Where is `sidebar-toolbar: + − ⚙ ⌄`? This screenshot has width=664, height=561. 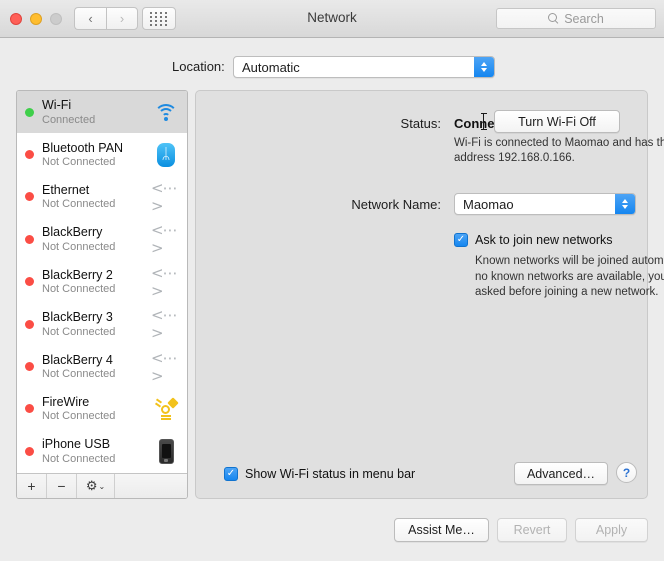 sidebar-toolbar: + − ⚙ ⌄ is located at coordinates (102, 485).